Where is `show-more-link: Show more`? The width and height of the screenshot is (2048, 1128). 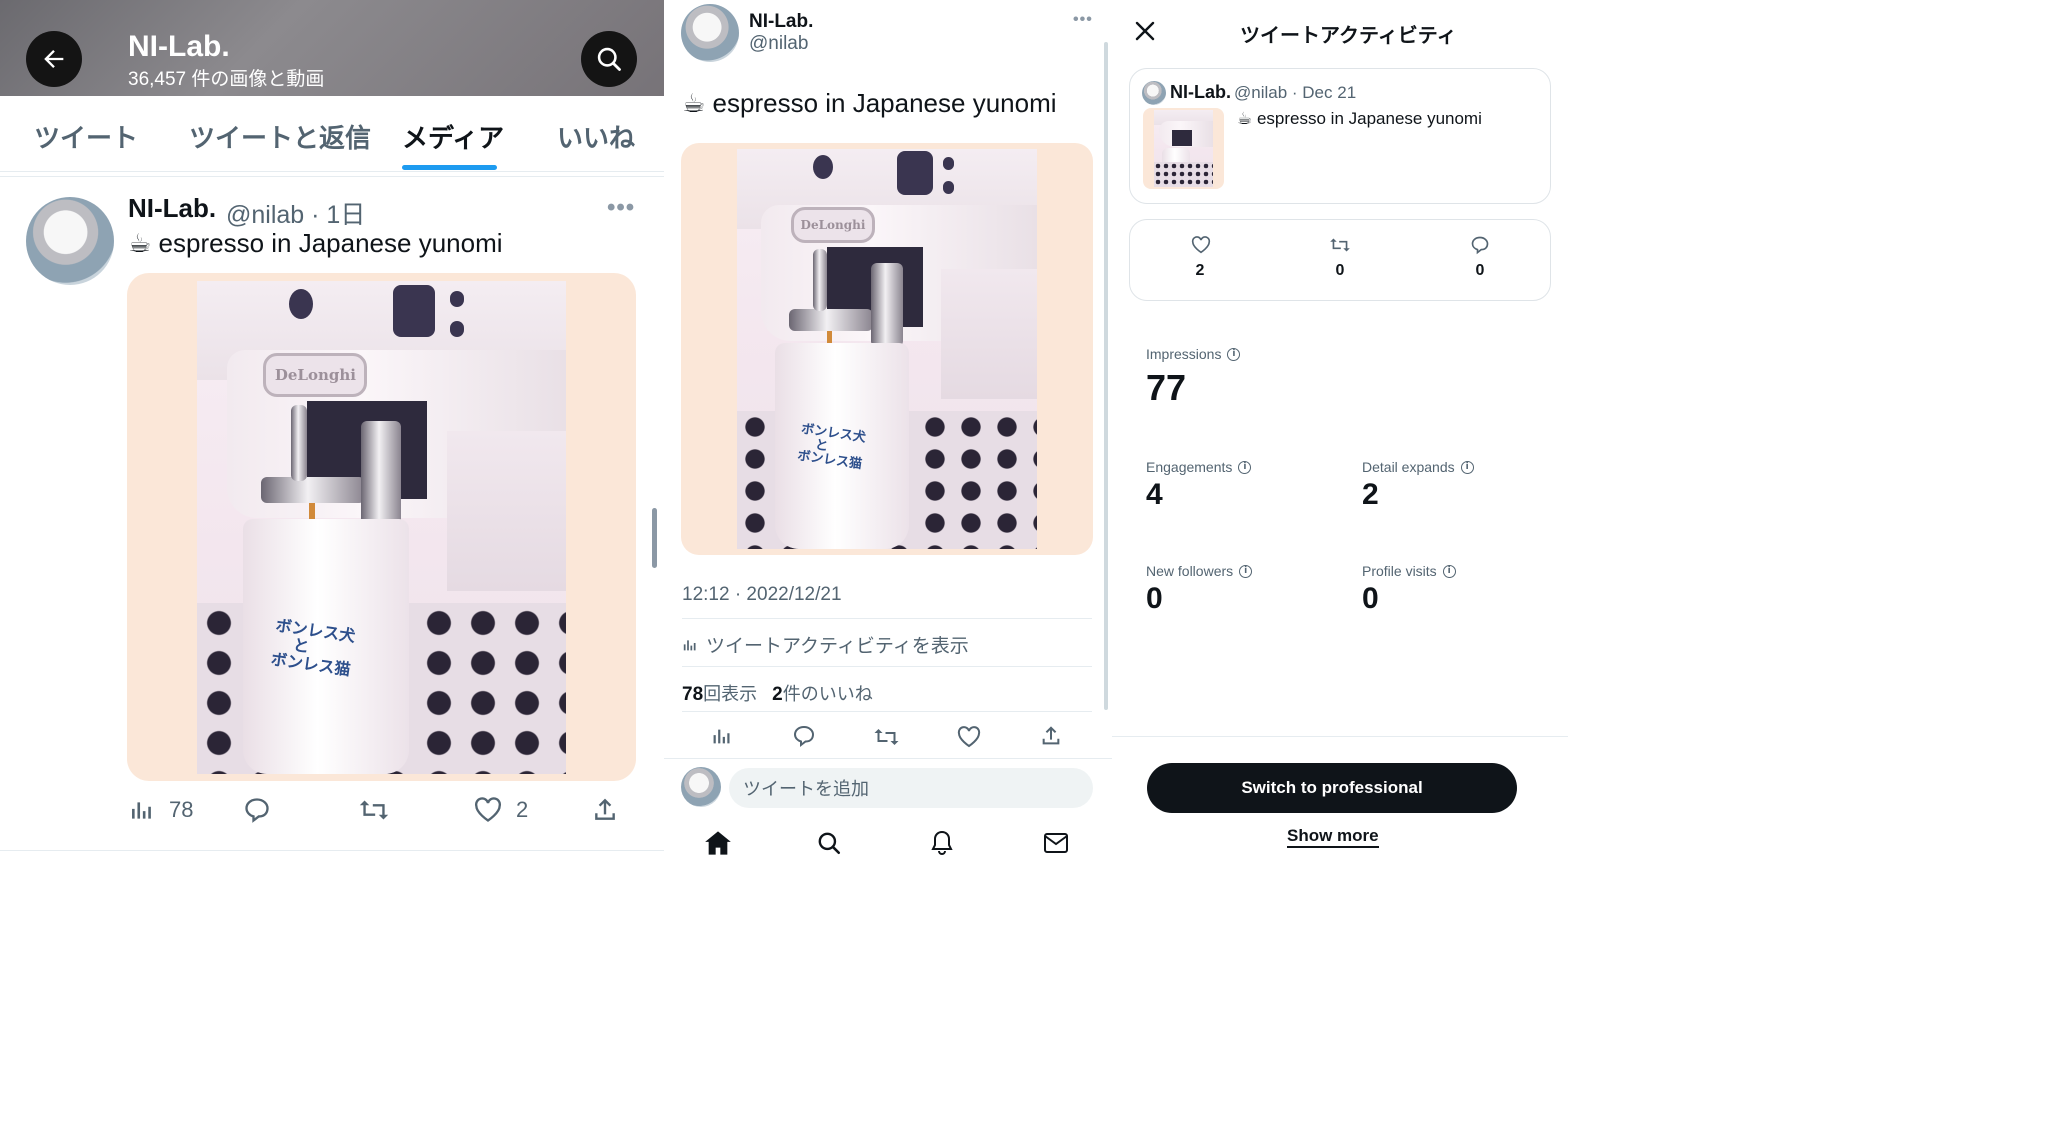 show-more-link: Show more is located at coordinates (1333, 837).